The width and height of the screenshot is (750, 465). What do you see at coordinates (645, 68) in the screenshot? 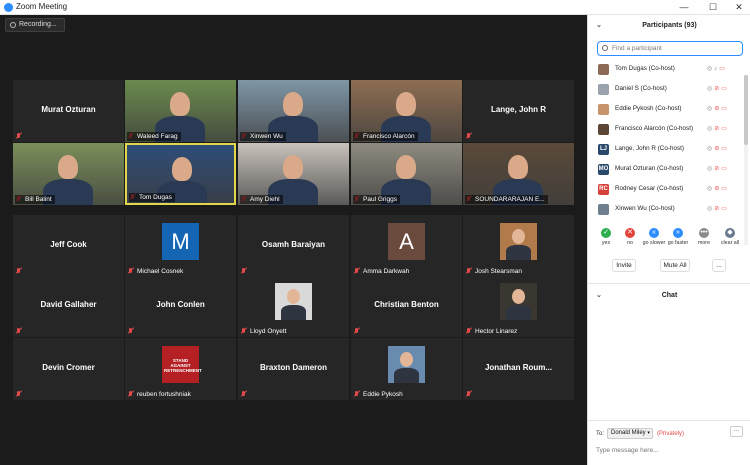
I see `participant-name: Tom Dugas (Co-host)` at bounding box center [645, 68].